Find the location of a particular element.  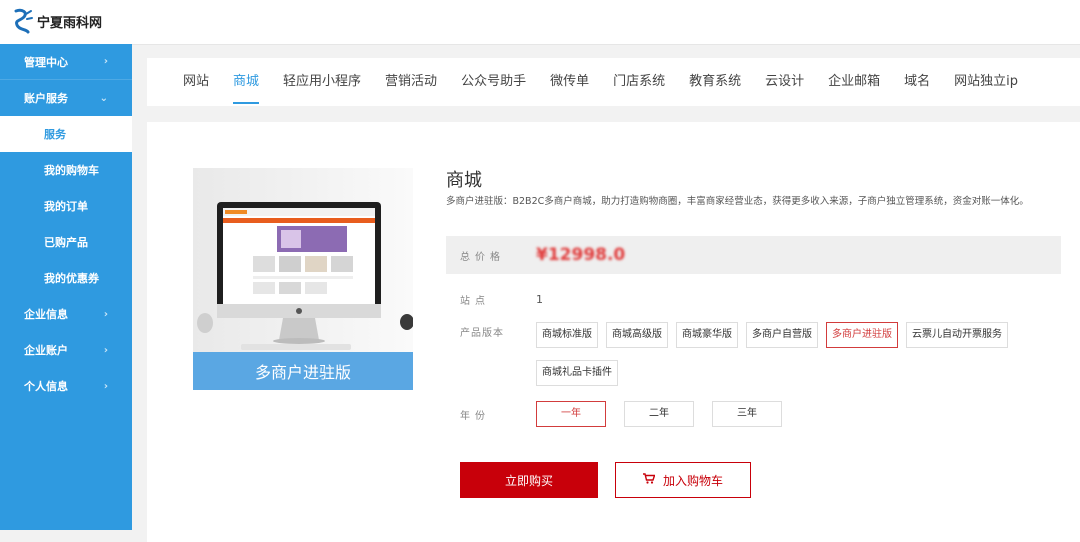

sidebar-item-company-info: 企业信息 › is located at coordinates (66, 314).